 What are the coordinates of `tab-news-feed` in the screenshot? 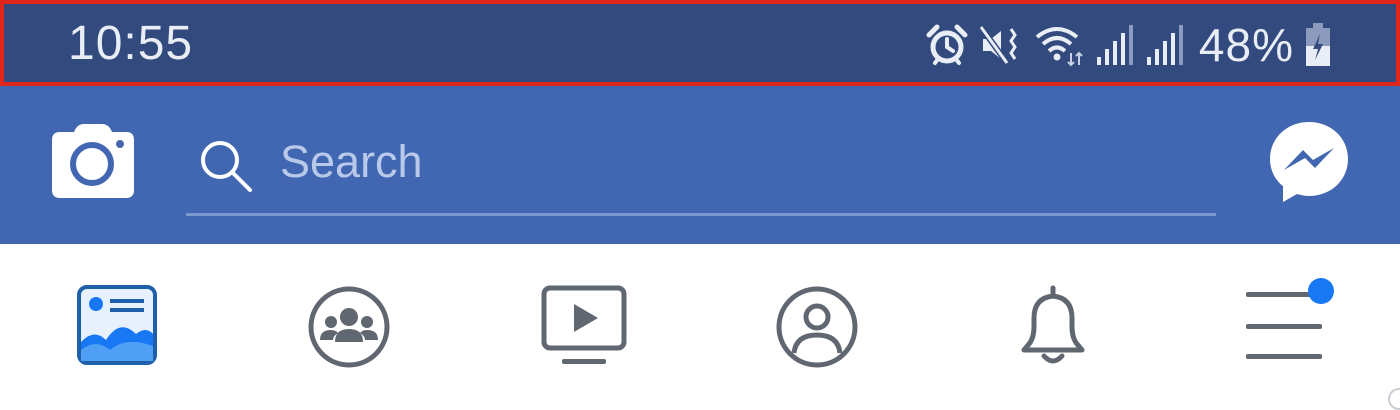 It's located at (121, 329).